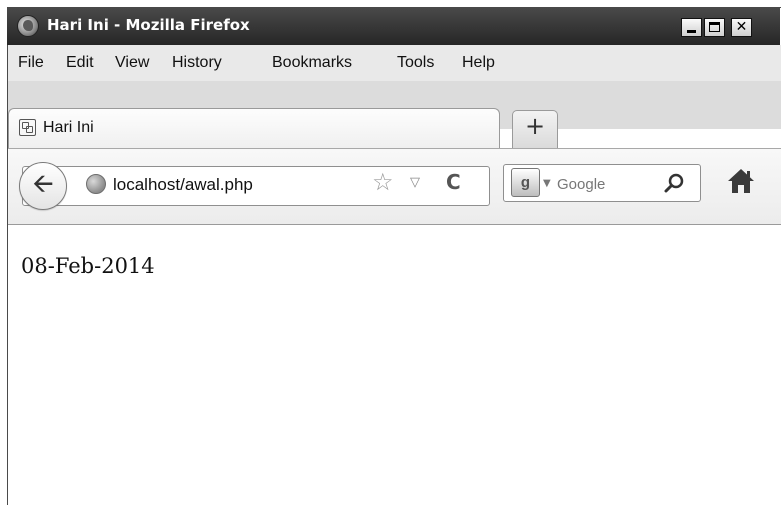  What do you see at coordinates (197, 63) in the screenshot?
I see `menu-history: History` at bounding box center [197, 63].